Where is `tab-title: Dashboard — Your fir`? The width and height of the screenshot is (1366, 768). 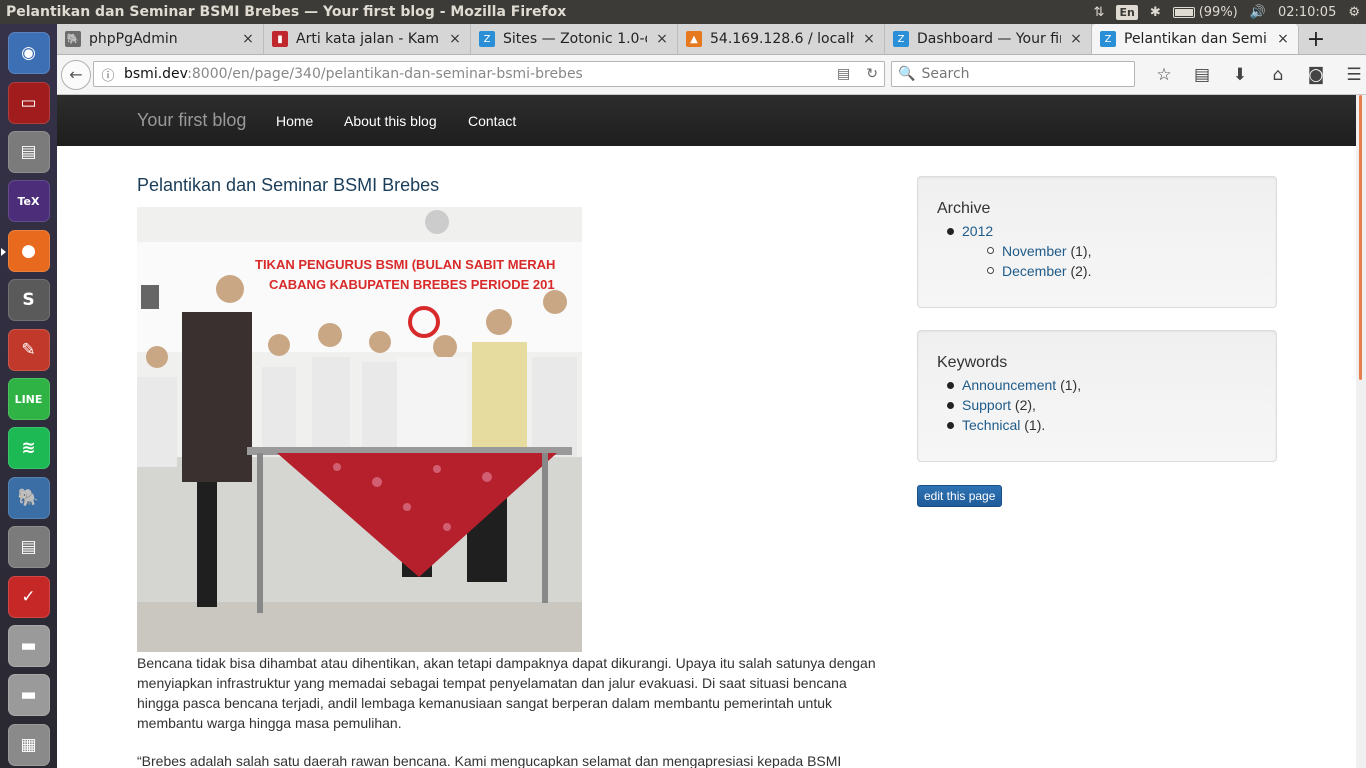
tab-title: Dashboard — Your fir is located at coordinates (989, 39).